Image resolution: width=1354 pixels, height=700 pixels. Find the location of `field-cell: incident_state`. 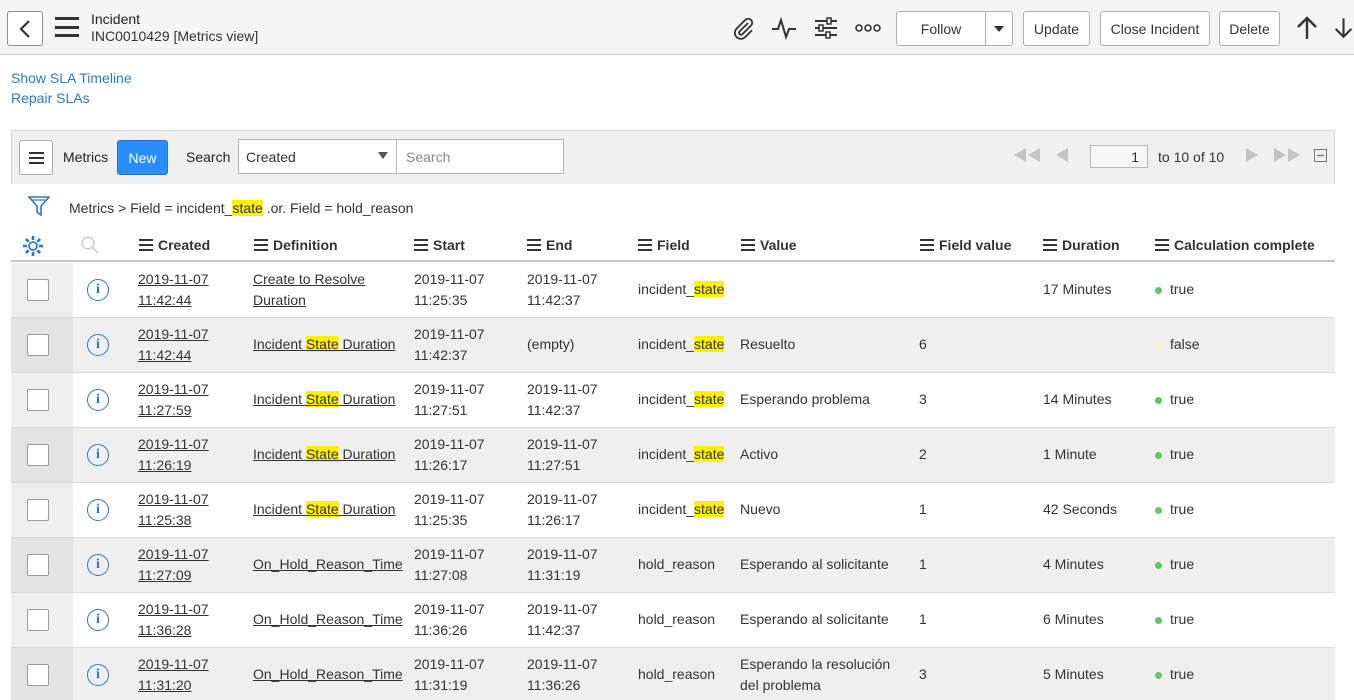

field-cell: incident_state is located at coordinates (681, 454).